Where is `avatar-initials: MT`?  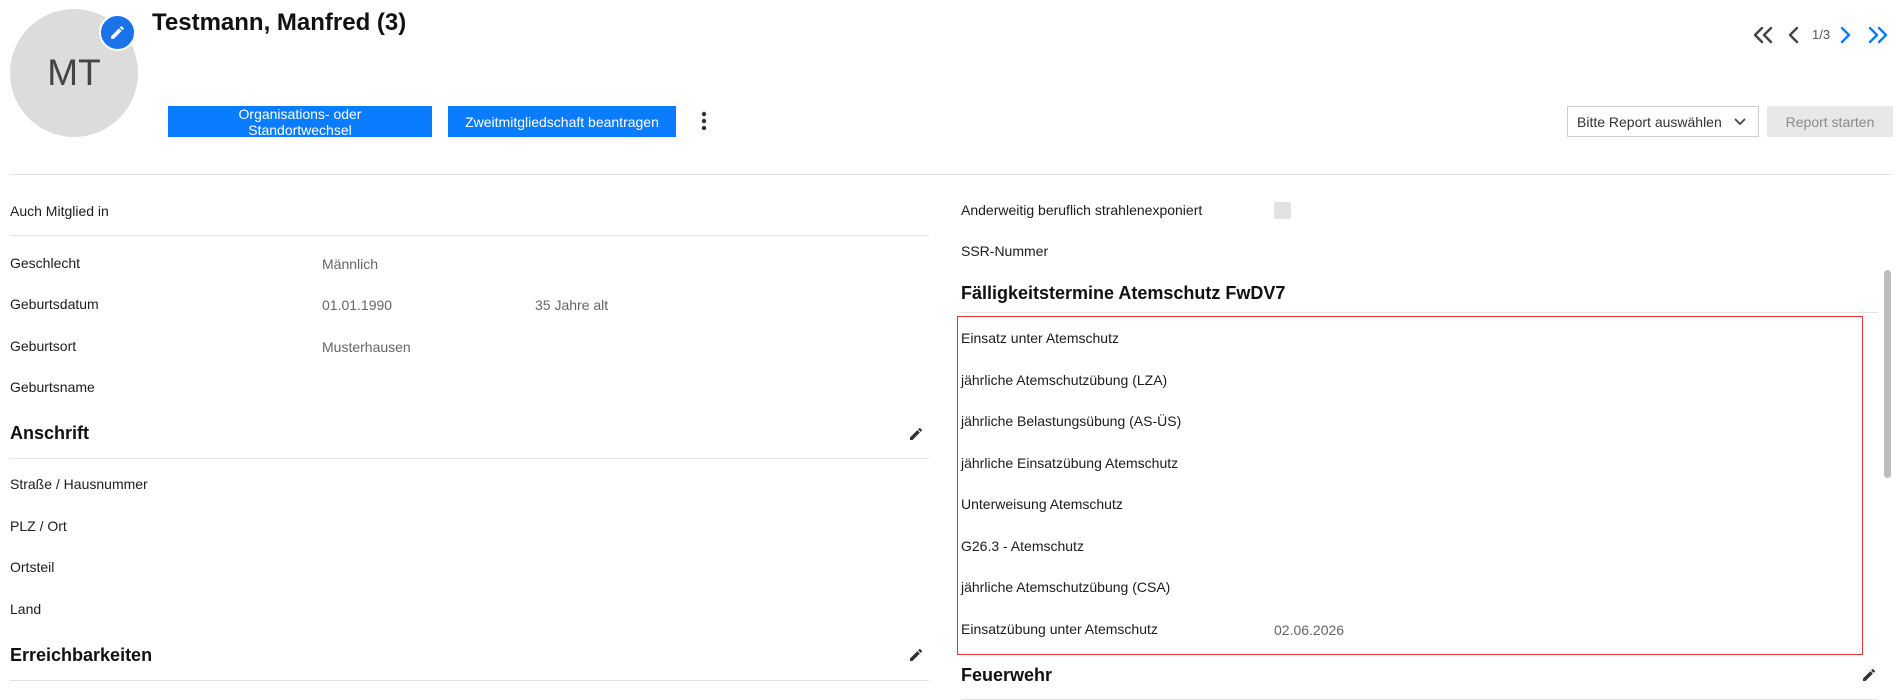
avatar-initials: MT is located at coordinates (74, 72).